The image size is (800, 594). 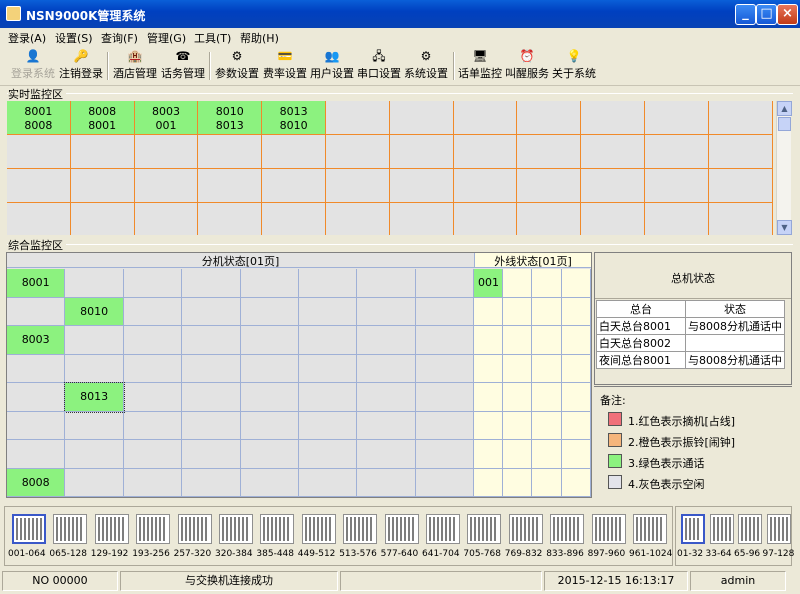 What do you see at coordinates (102, 118) in the screenshot?
I see `realtime-cell: 8008 8001` at bounding box center [102, 118].